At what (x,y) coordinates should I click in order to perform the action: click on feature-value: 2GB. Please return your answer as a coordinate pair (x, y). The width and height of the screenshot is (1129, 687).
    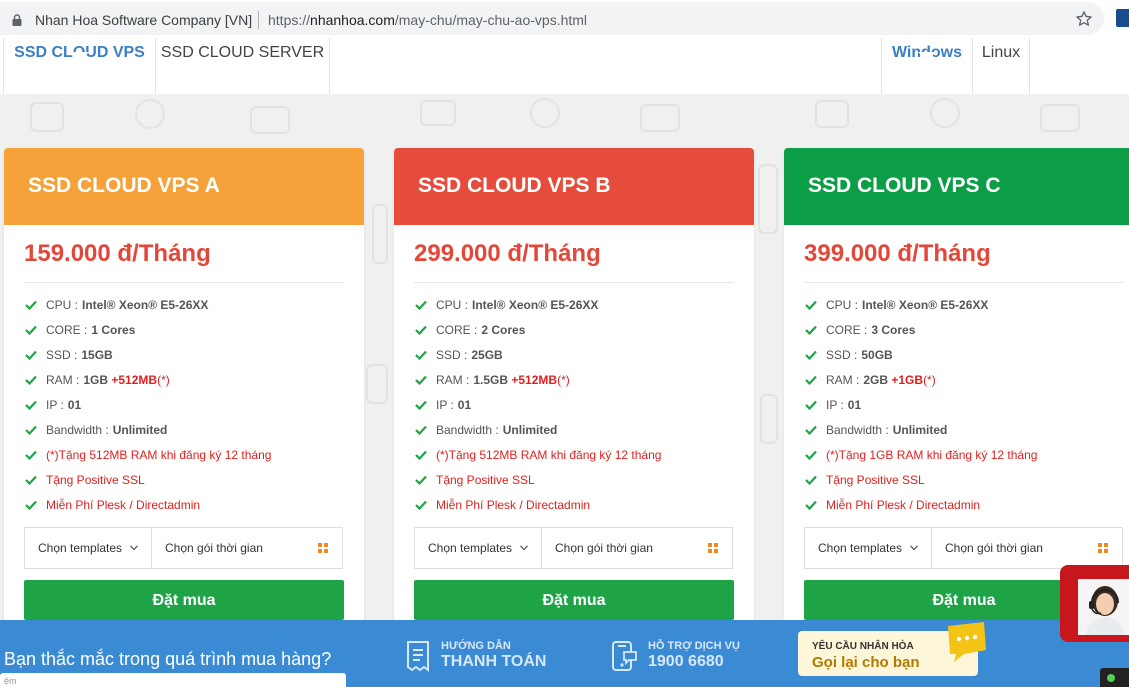
    Looking at the image, I should click on (876, 379).